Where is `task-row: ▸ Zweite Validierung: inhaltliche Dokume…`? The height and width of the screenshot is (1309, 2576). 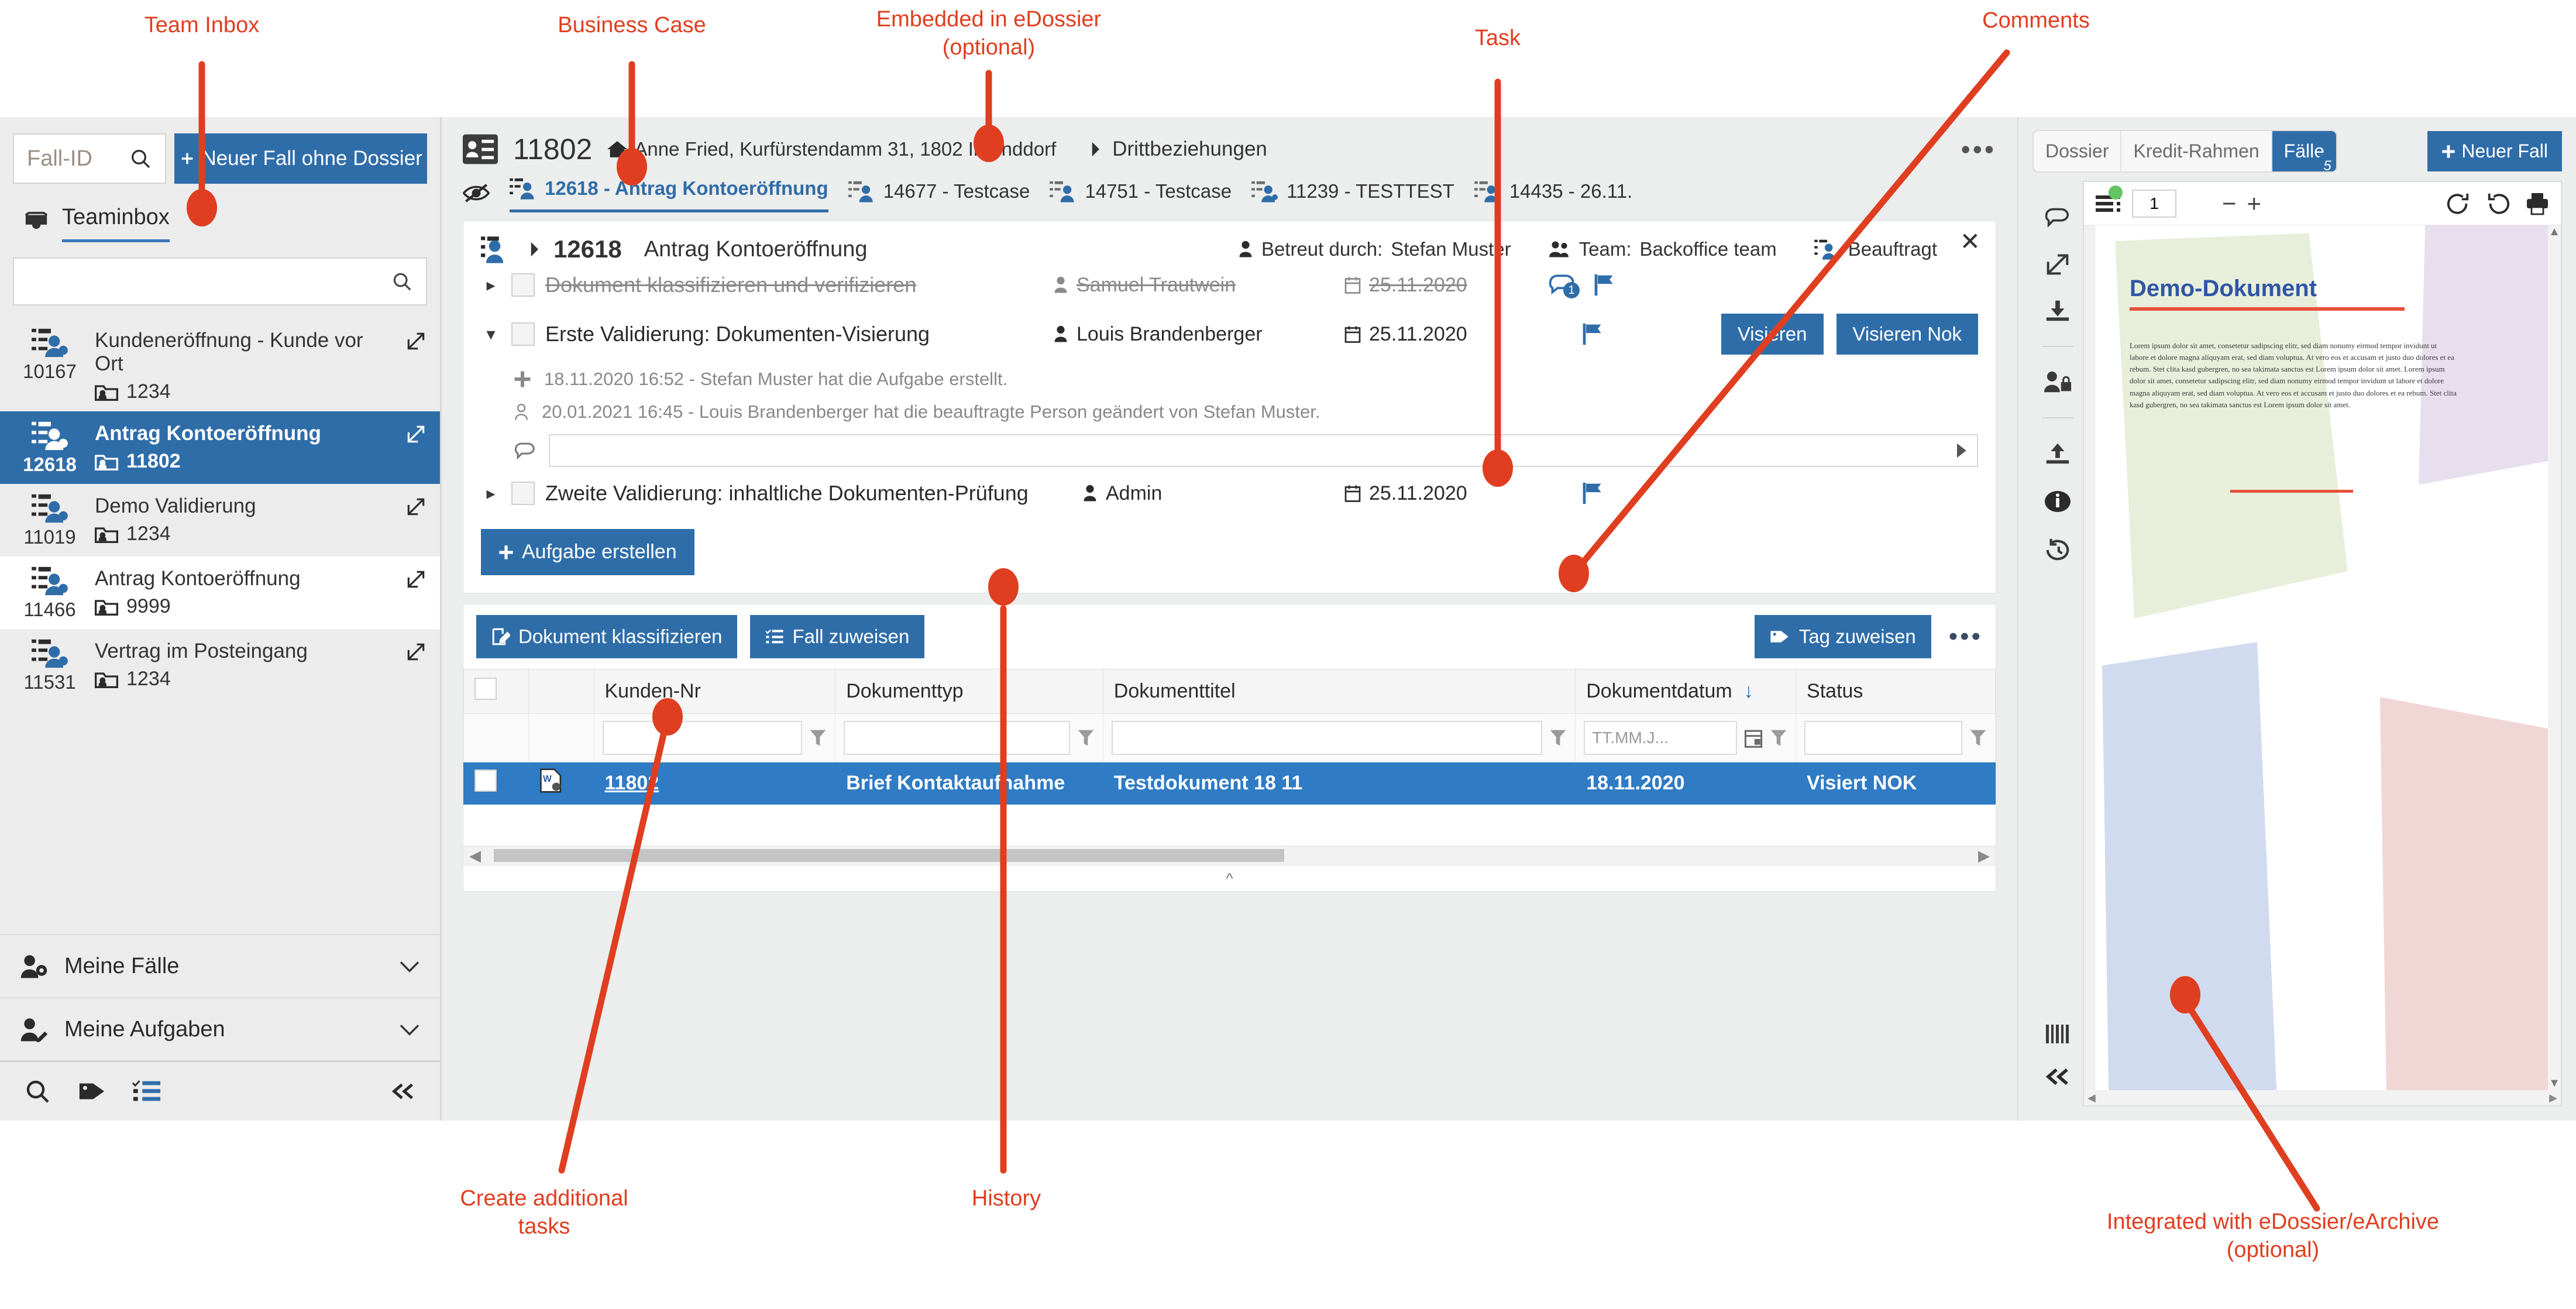 task-row: ▸ Zweite Validierung: inhaltliche Dokume… is located at coordinates (1230, 493).